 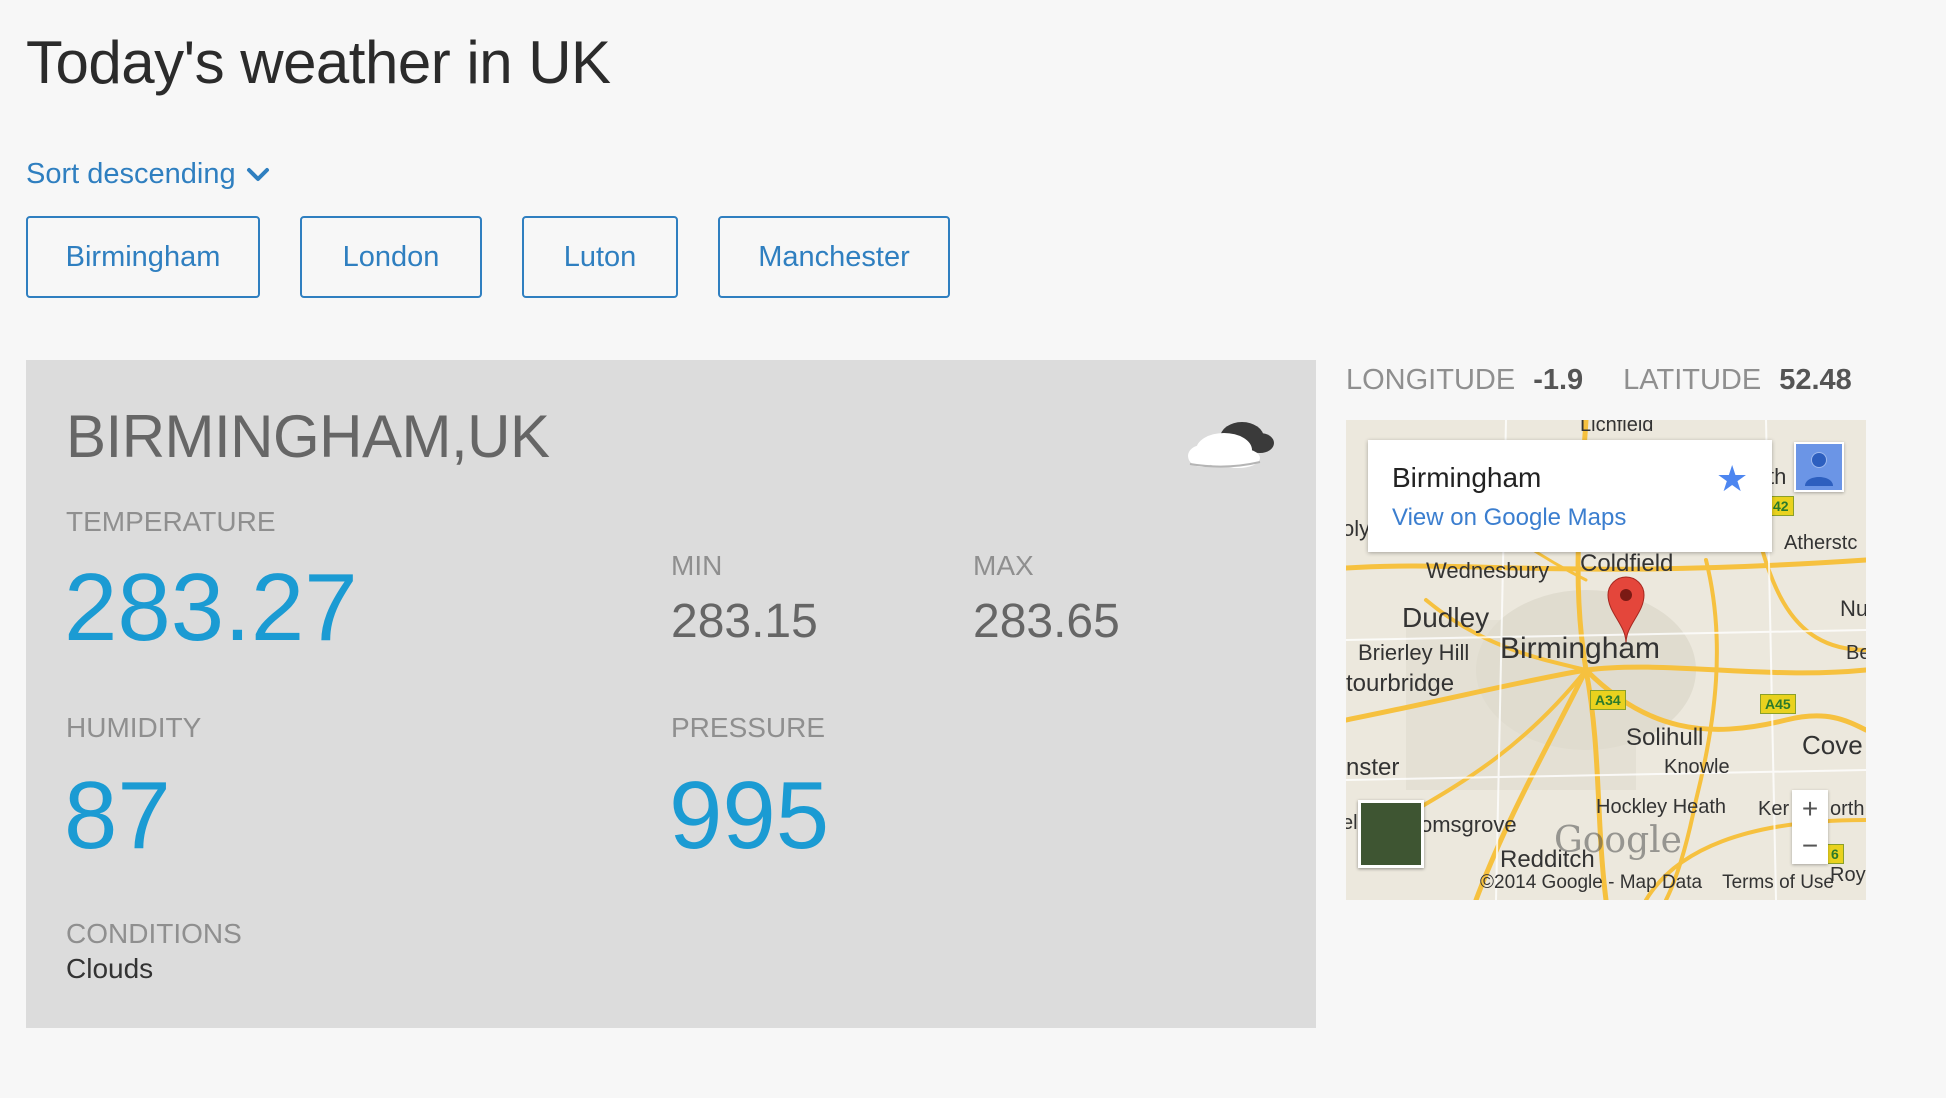 What do you see at coordinates (1570, 496) in the screenshot?
I see `map-info-window: Birmingham View on Google Maps ★` at bounding box center [1570, 496].